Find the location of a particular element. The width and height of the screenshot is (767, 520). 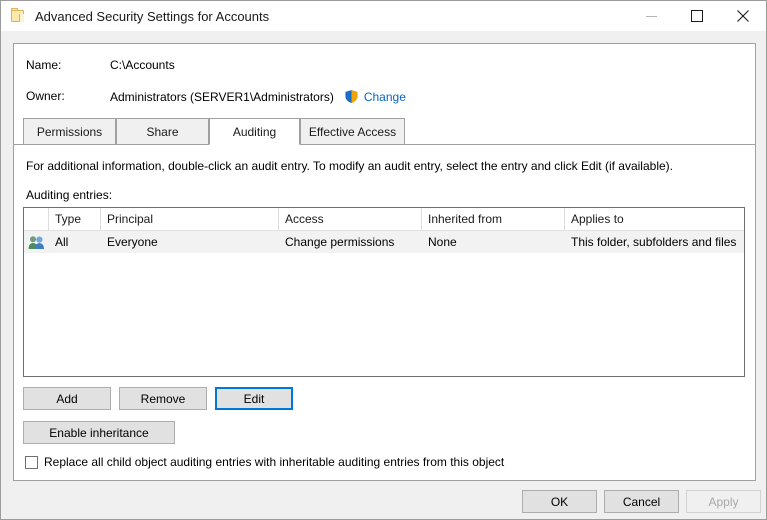

name-label: Name: is located at coordinates (44, 65).